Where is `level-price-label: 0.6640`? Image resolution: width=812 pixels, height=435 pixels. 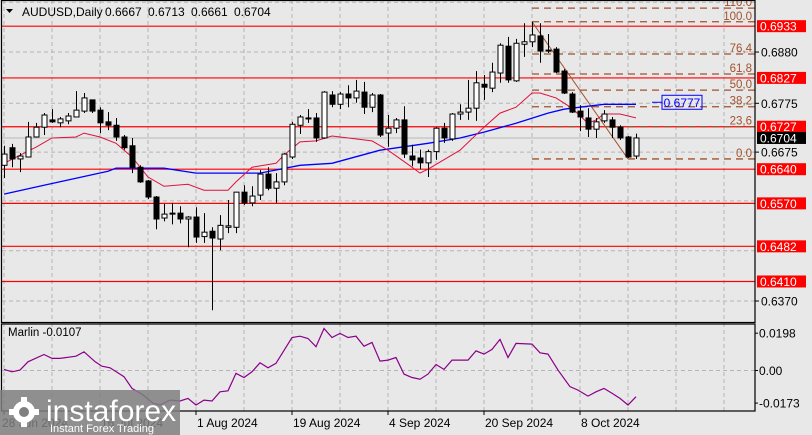
level-price-label: 0.6640 is located at coordinates (778, 170).